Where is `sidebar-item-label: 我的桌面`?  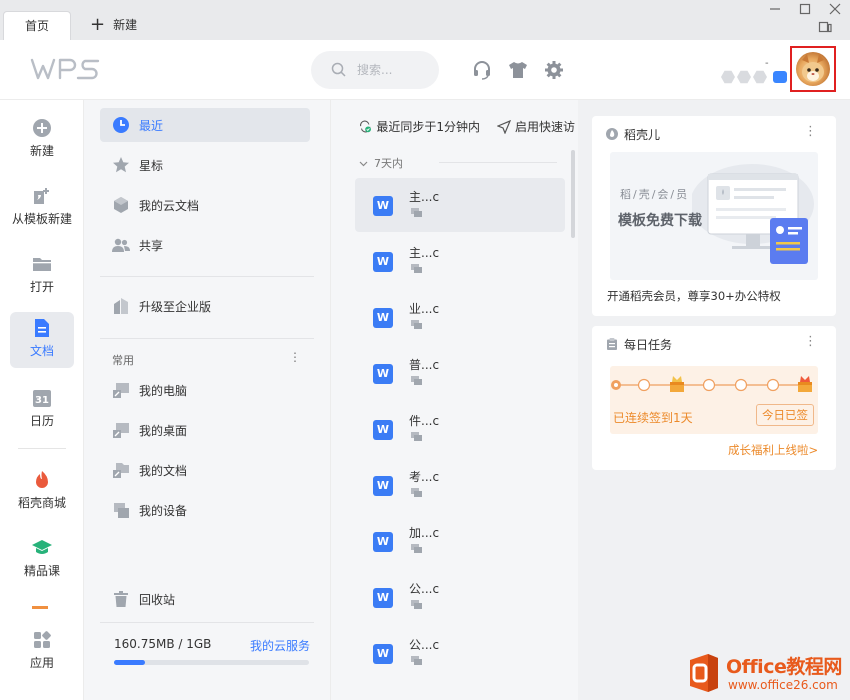
sidebar-item-label: 我的桌面 is located at coordinates (163, 430).